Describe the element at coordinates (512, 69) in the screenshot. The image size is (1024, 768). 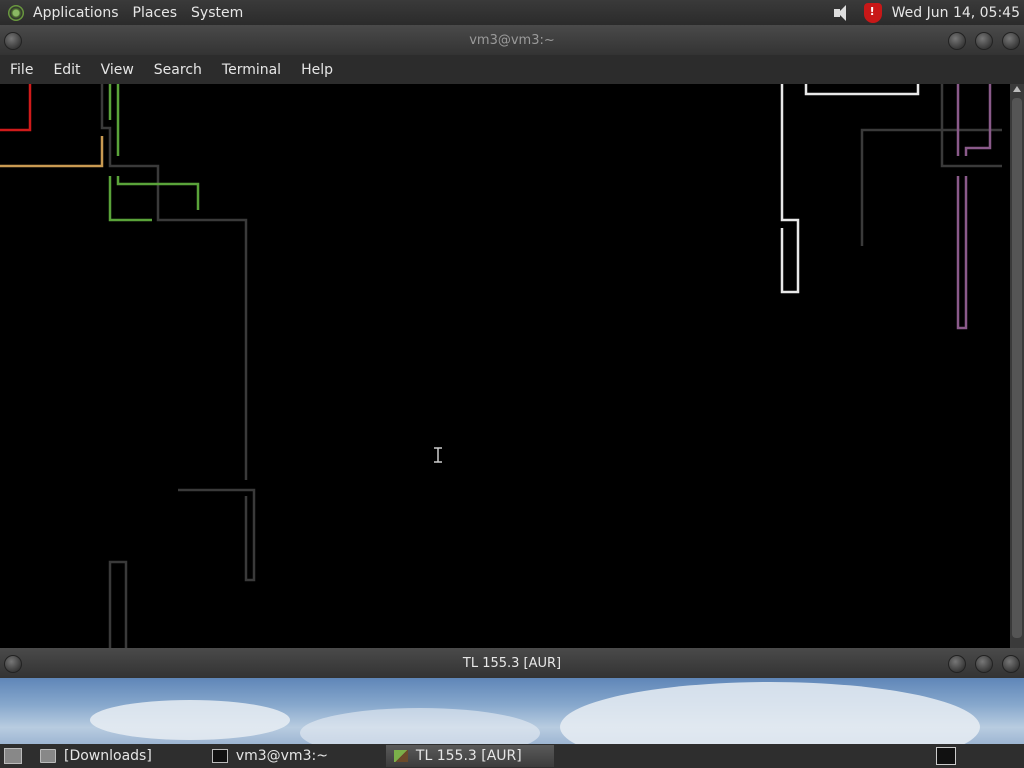
I see `terminal-menubar: File Edit View Search Terminal Help` at that location.